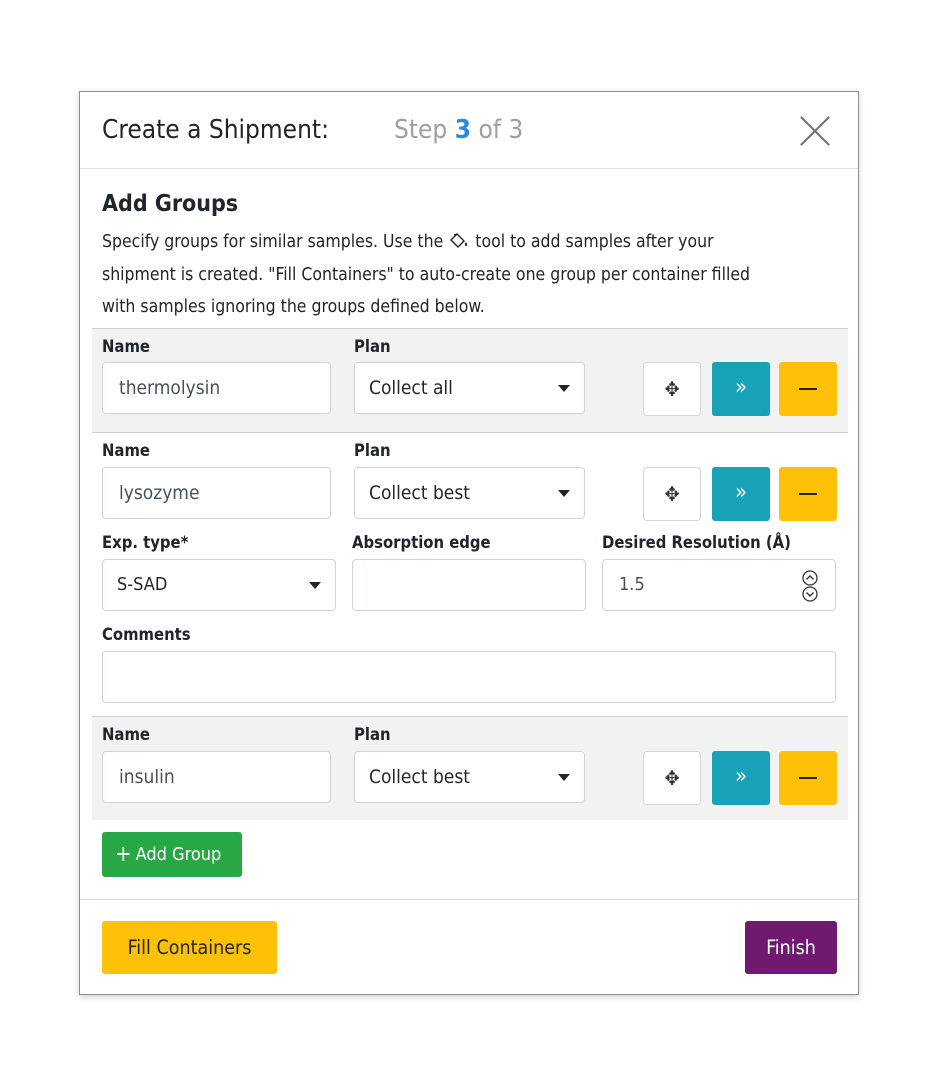 The image size is (938, 1086). I want to click on add-group-button: + Add Group, so click(172, 854).